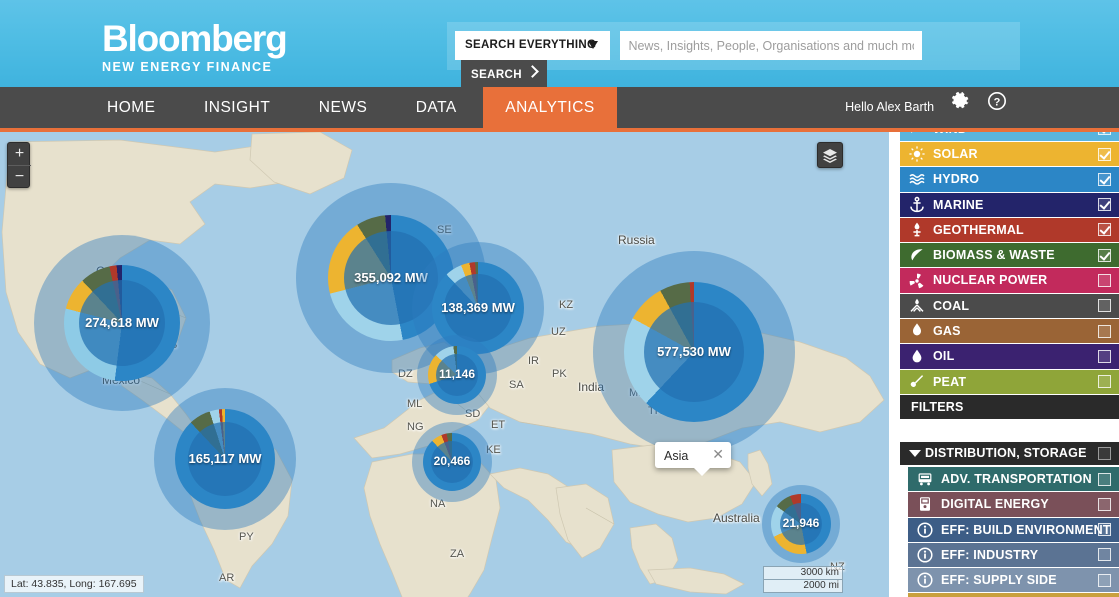 Image resolution: width=1119 pixels, height=597 pixels. I want to click on legend-row-nuclear-power: NUCLEAR POWER, so click(1009, 280).